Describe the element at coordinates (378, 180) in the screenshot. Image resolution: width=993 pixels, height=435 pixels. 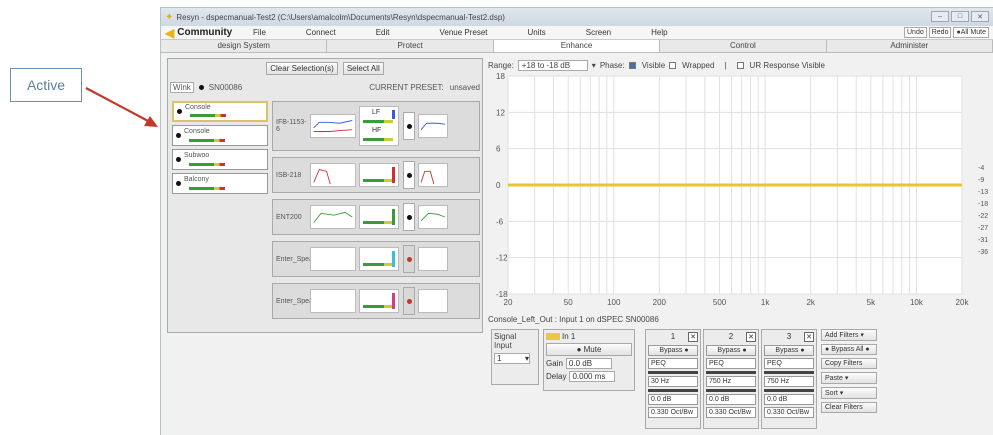
I see `meter-bar` at that location.